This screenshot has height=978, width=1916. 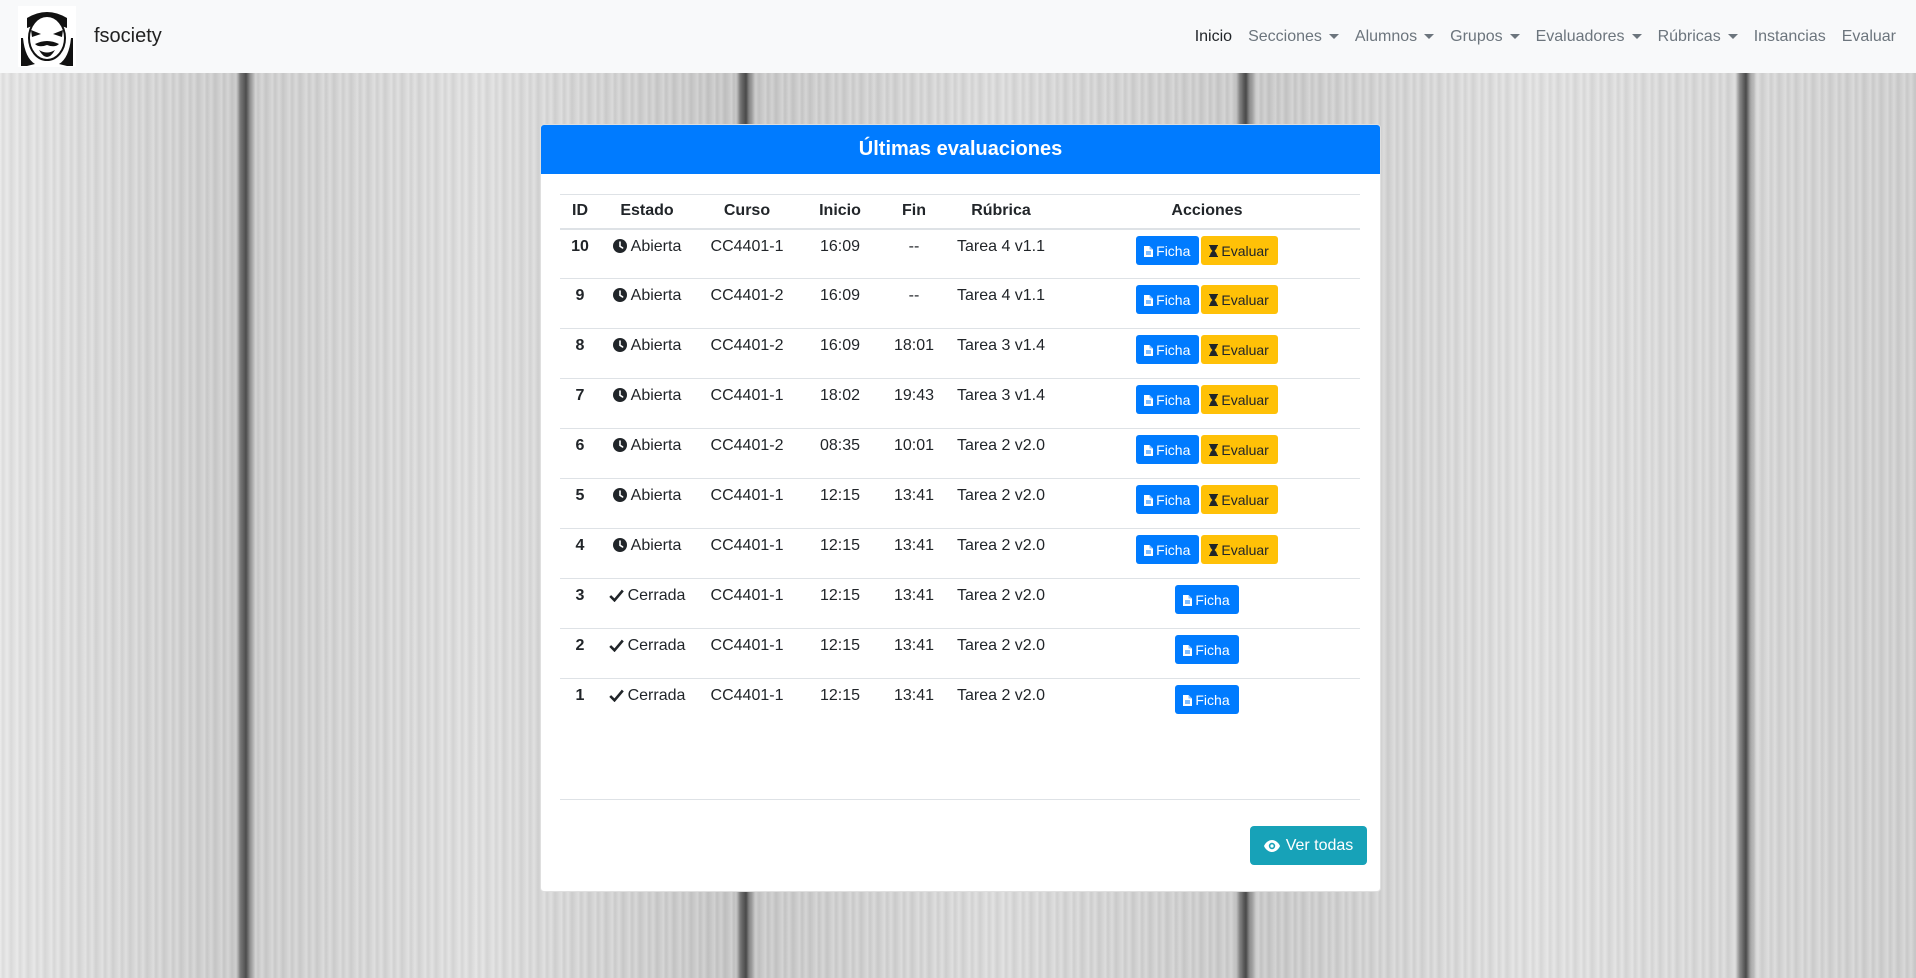 What do you see at coordinates (1207, 212) in the screenshot?
I see `column-header-acciones: Acciones` at bounding box center [1207, 212].